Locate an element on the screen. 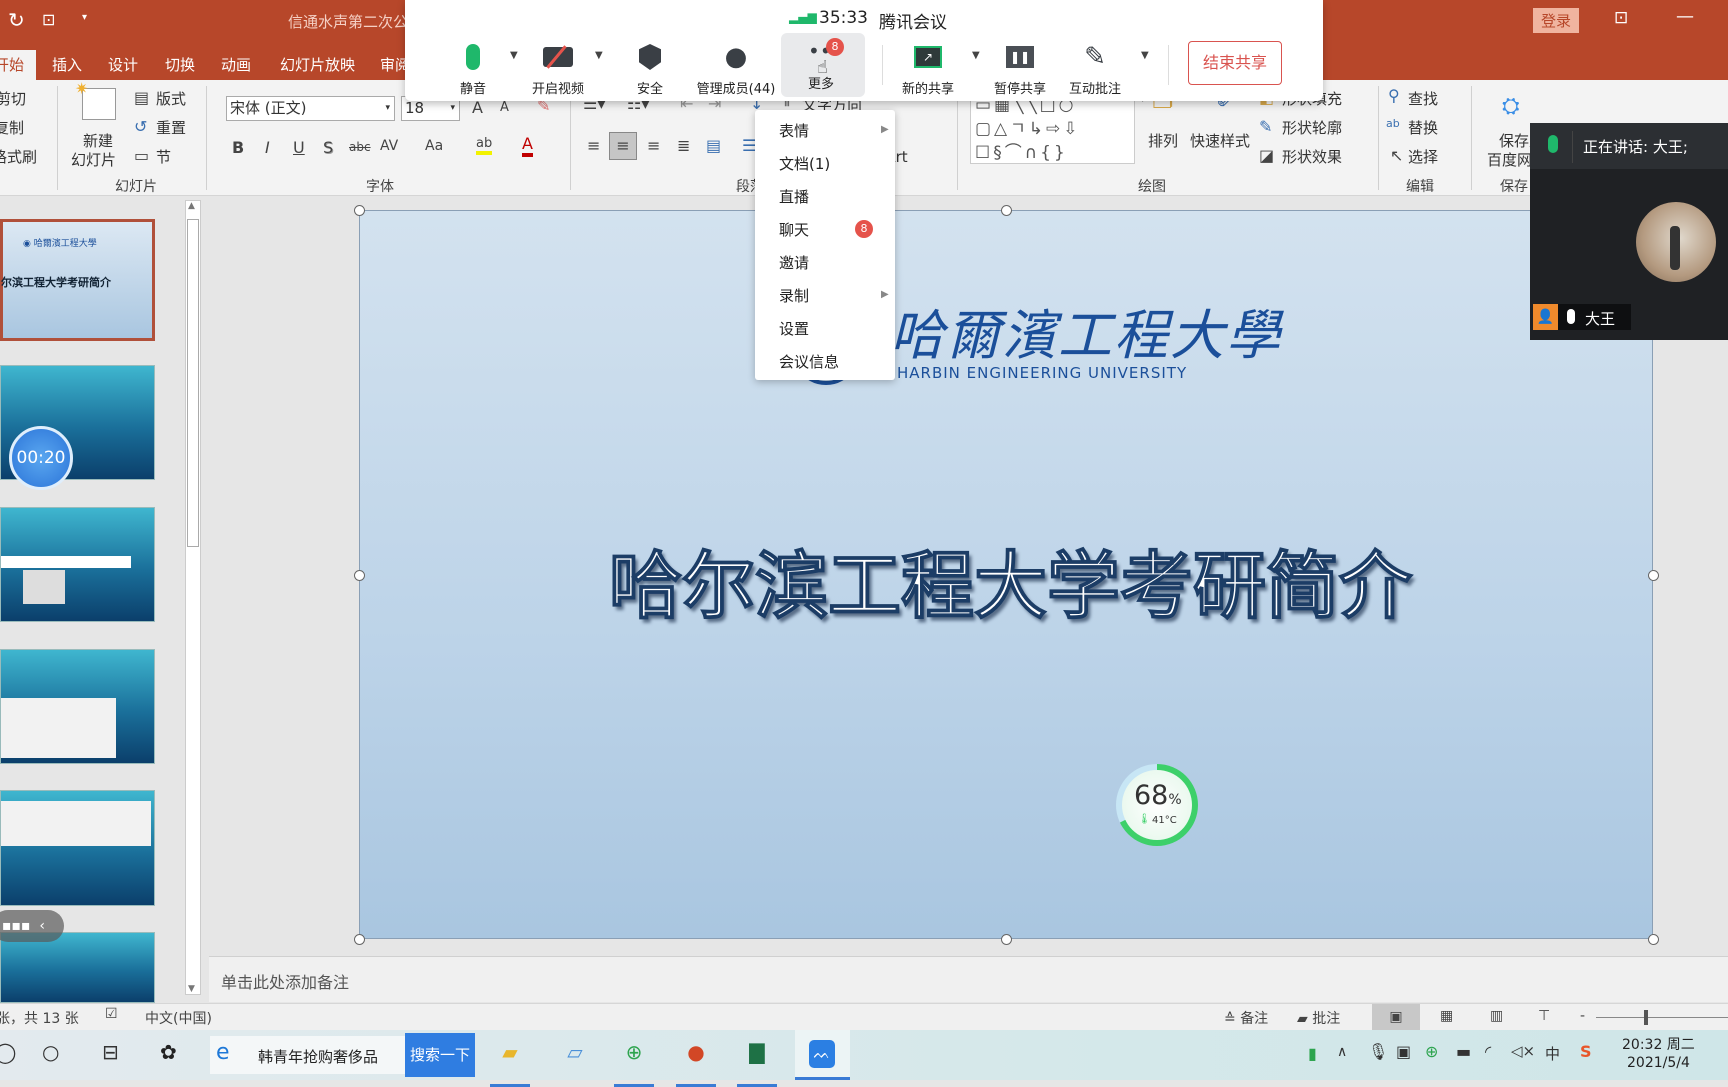 This screenshot has width=1728, height=1087. menu-item-settings: 设置 is located at coordinates (794, 328).